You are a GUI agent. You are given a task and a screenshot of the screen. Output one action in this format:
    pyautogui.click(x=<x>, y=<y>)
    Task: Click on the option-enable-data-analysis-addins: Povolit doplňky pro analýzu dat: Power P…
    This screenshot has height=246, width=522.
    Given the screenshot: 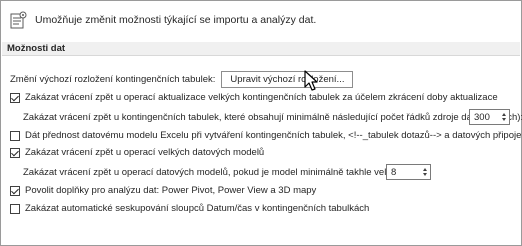 What is the action you would take?
    pyautogui.click(x=163, y=190)
    